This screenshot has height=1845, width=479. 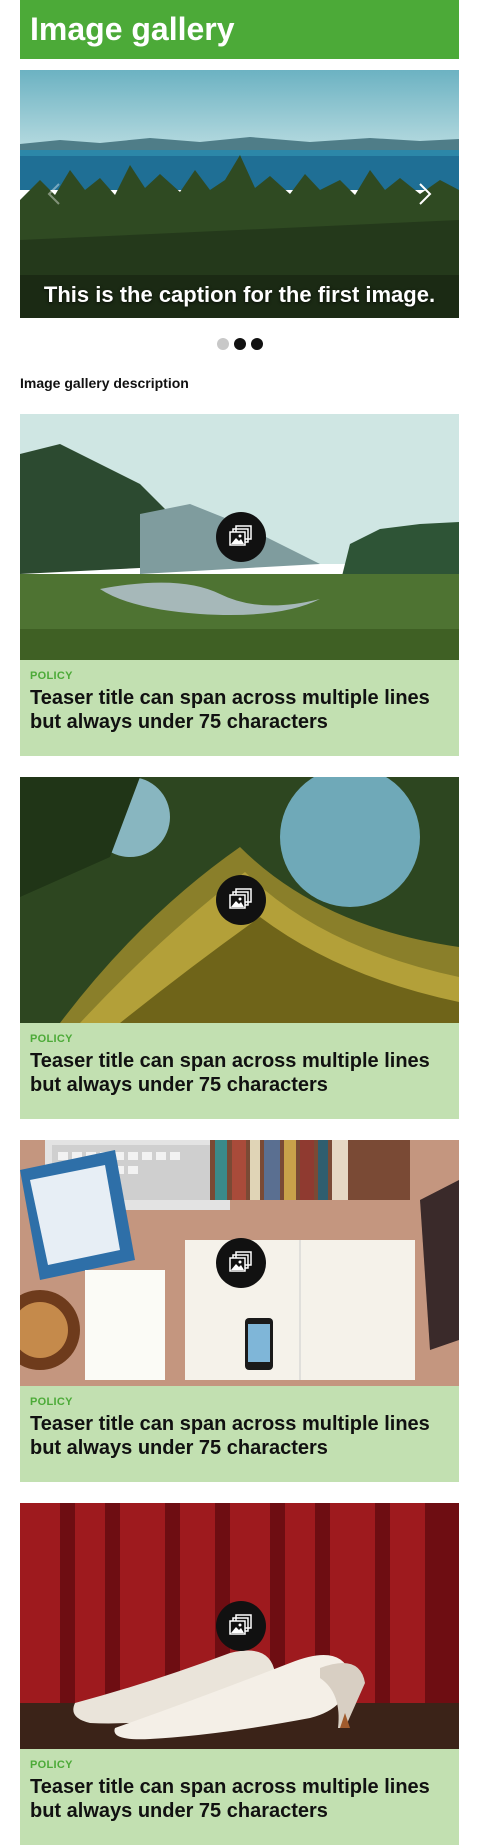 I want to click on page-title: Image gallery, so click(x=132, y=29).